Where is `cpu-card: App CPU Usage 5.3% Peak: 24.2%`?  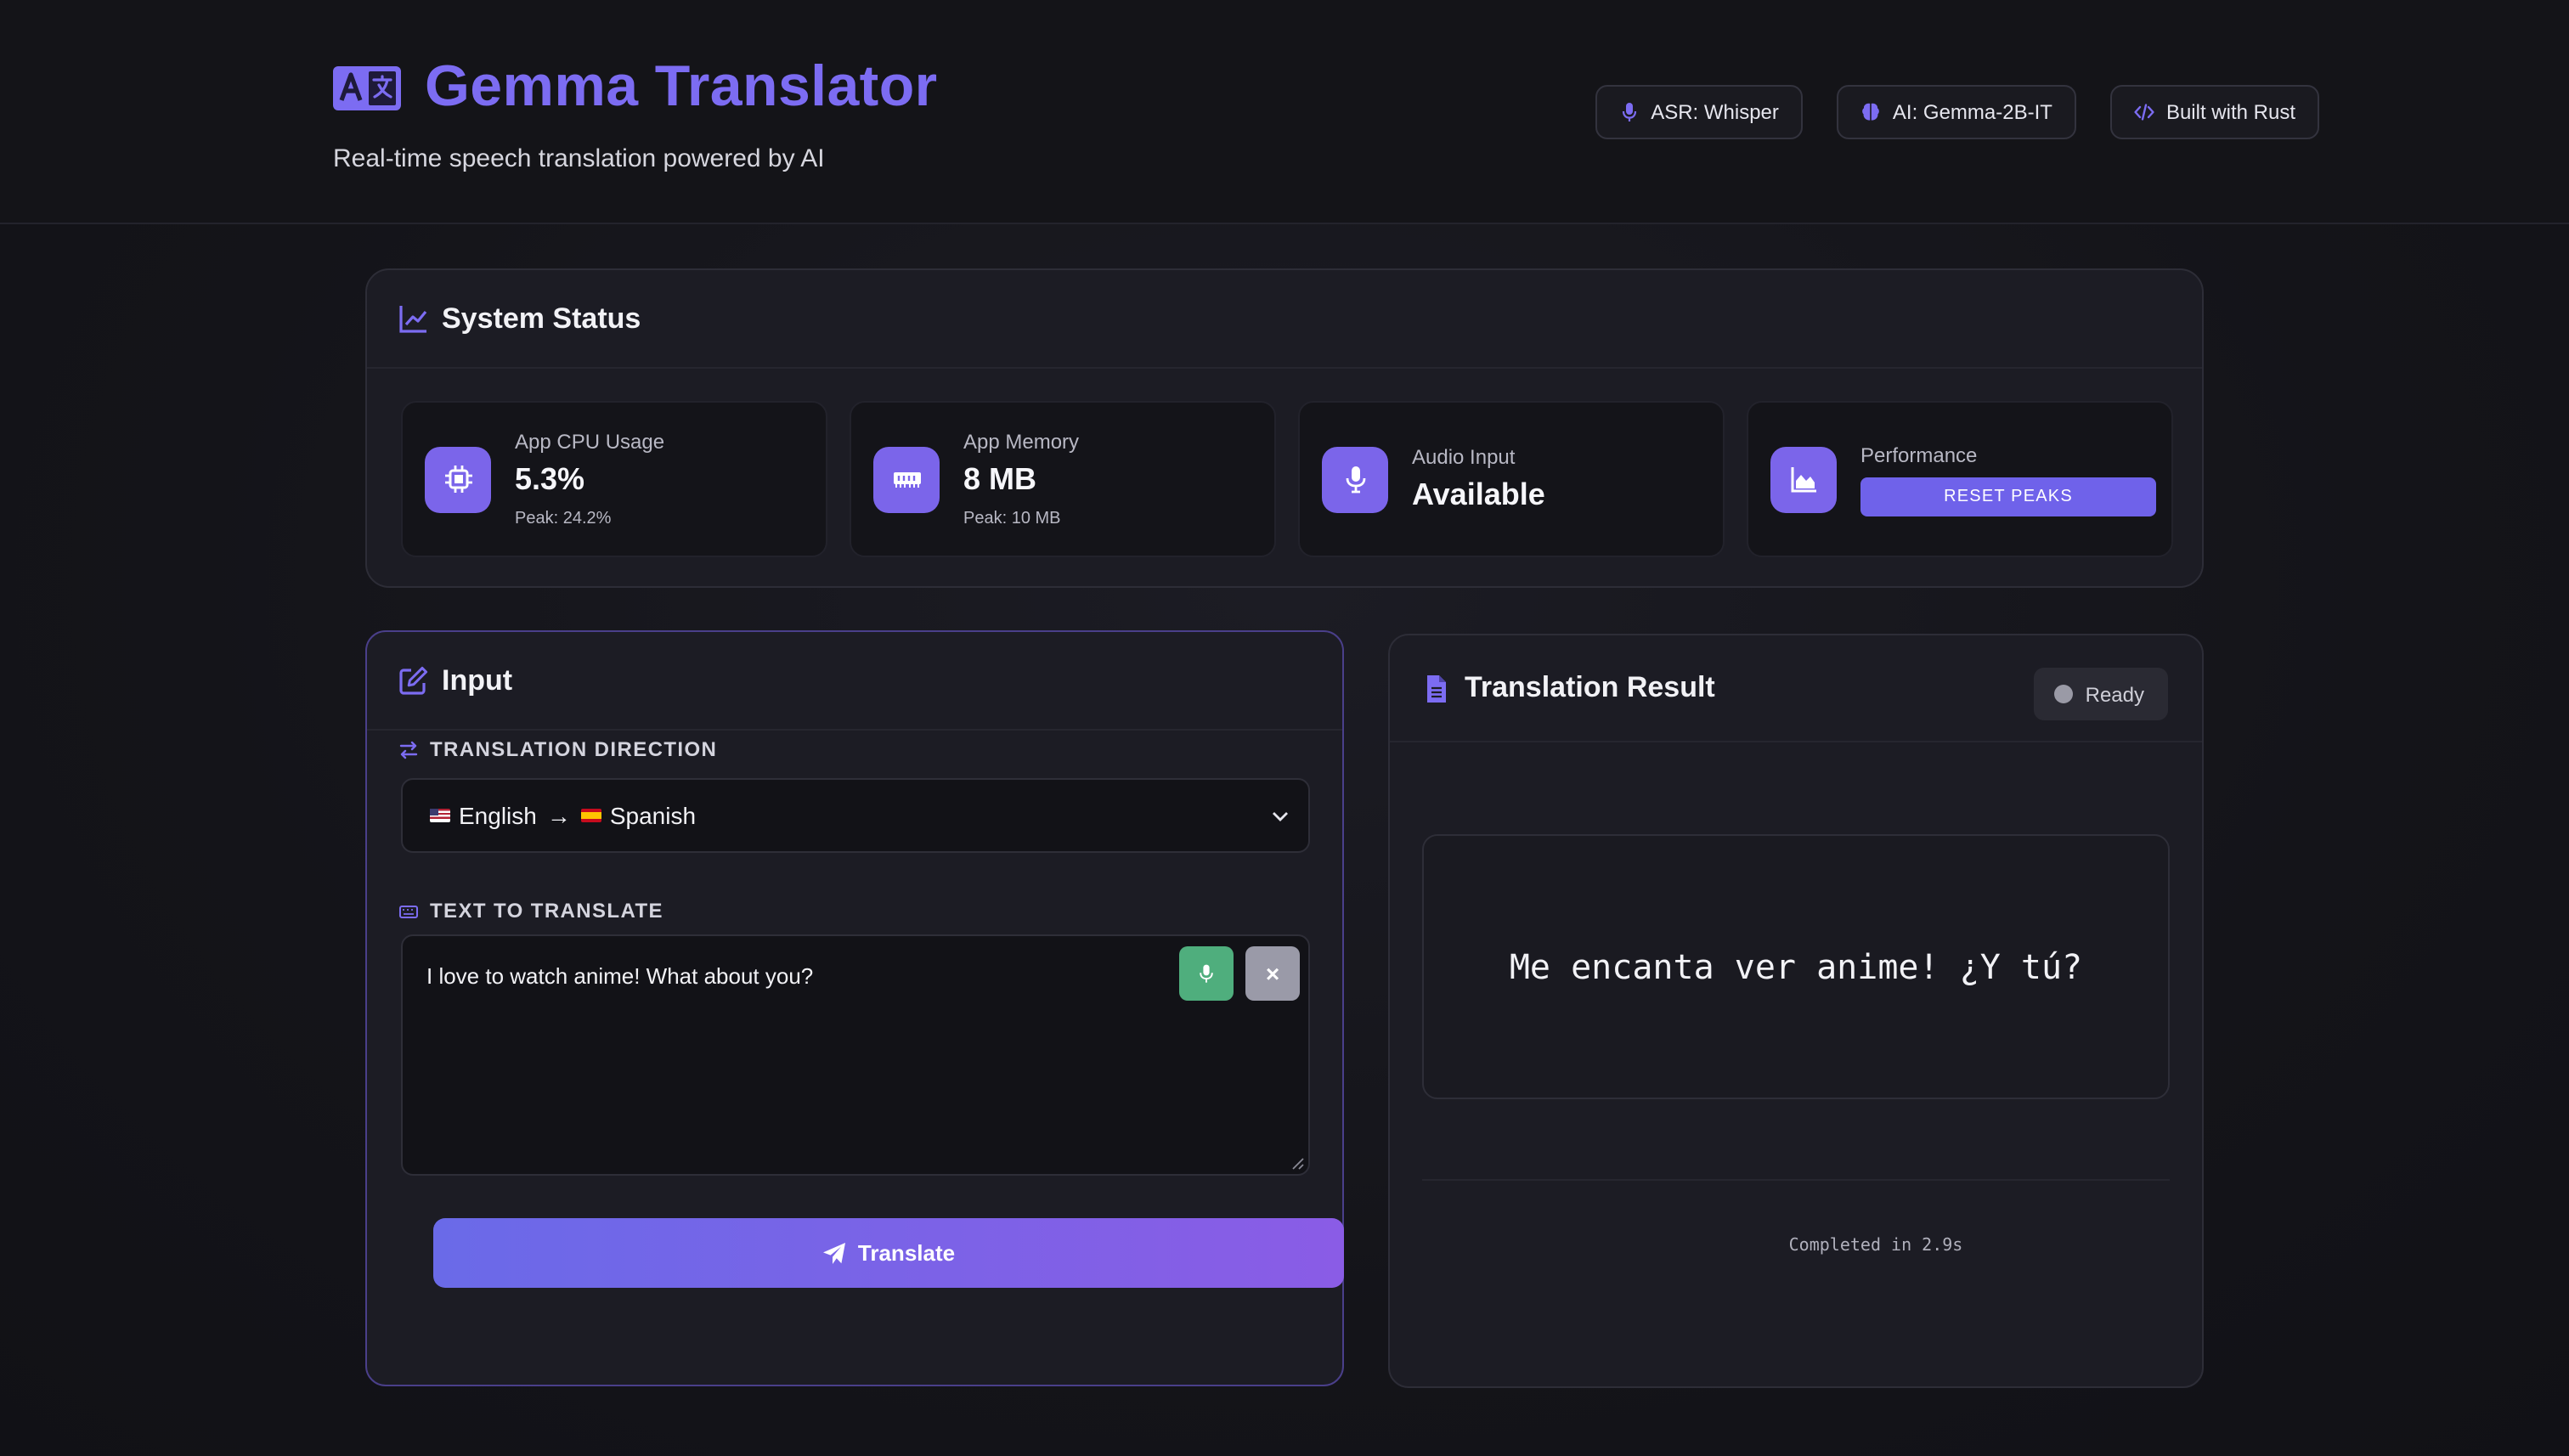 cpu-card: App CPU Usage 5.3% Peak: 24.2% is located at coordinates (614, 479).